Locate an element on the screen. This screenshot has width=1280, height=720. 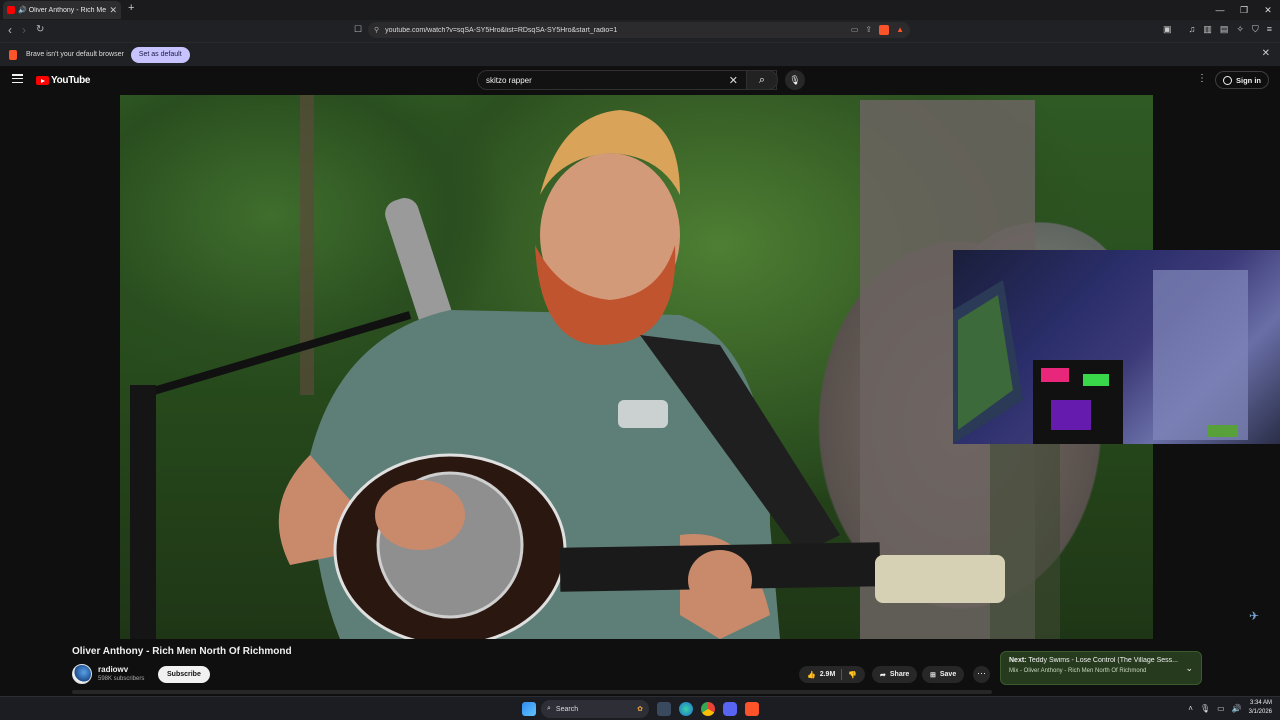
discord-icon is located at coordinates (730, 709).